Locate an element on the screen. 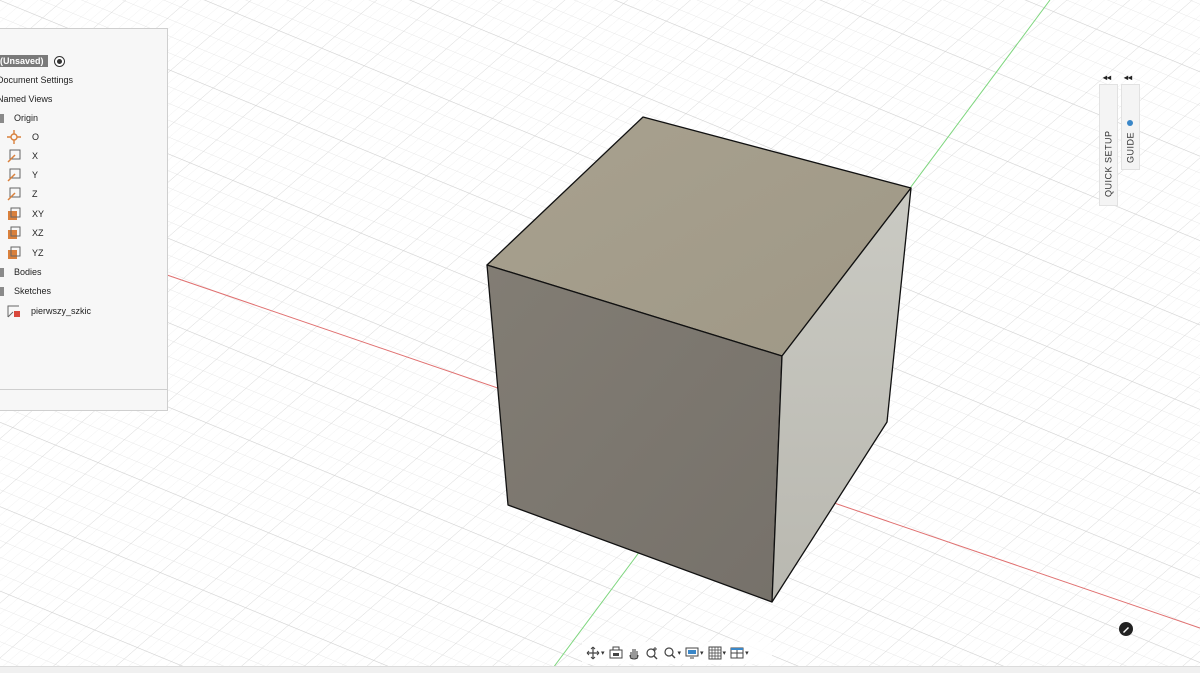  tree-item-label: Z is located at coordinates (35, 194).